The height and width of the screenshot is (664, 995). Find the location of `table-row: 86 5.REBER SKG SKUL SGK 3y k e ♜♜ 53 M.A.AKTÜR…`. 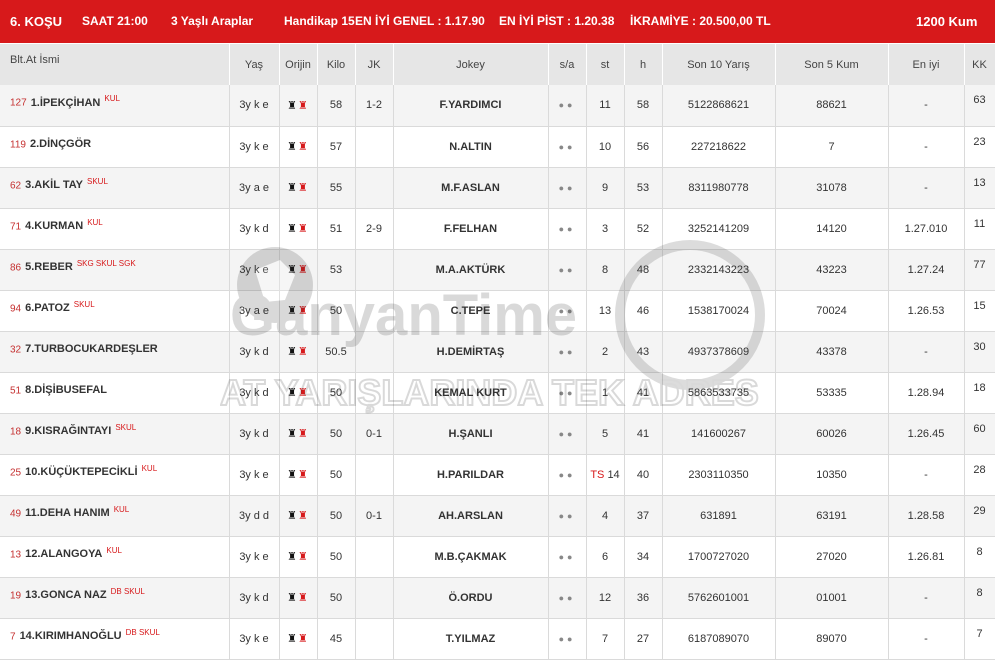

table-row: 86 5.REBER SKG SKUL SGK 3y k e ♜♜ 53 M.A.AKTÜR… is located at coordinates (497, 270).